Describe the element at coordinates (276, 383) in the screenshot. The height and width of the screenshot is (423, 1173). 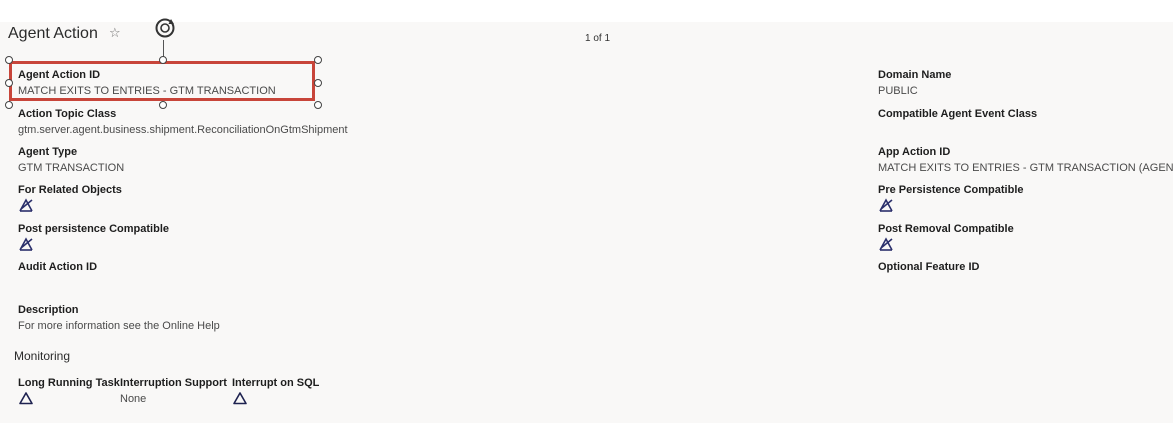
I see `field-label: Interrupt on SQL` at that location.